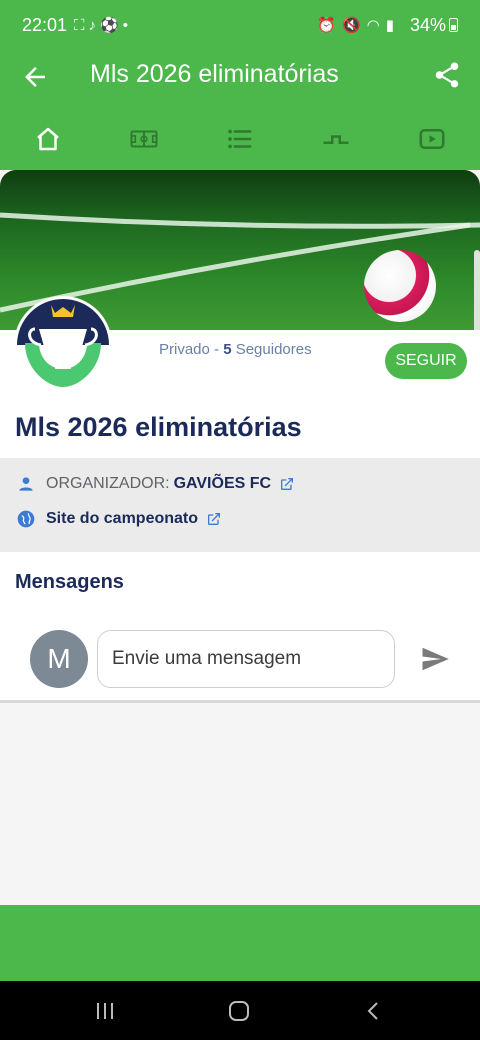 Image resolution: width=480 pixels, height=1040 pixels. I want to click on field-icon, so click(144, 139).